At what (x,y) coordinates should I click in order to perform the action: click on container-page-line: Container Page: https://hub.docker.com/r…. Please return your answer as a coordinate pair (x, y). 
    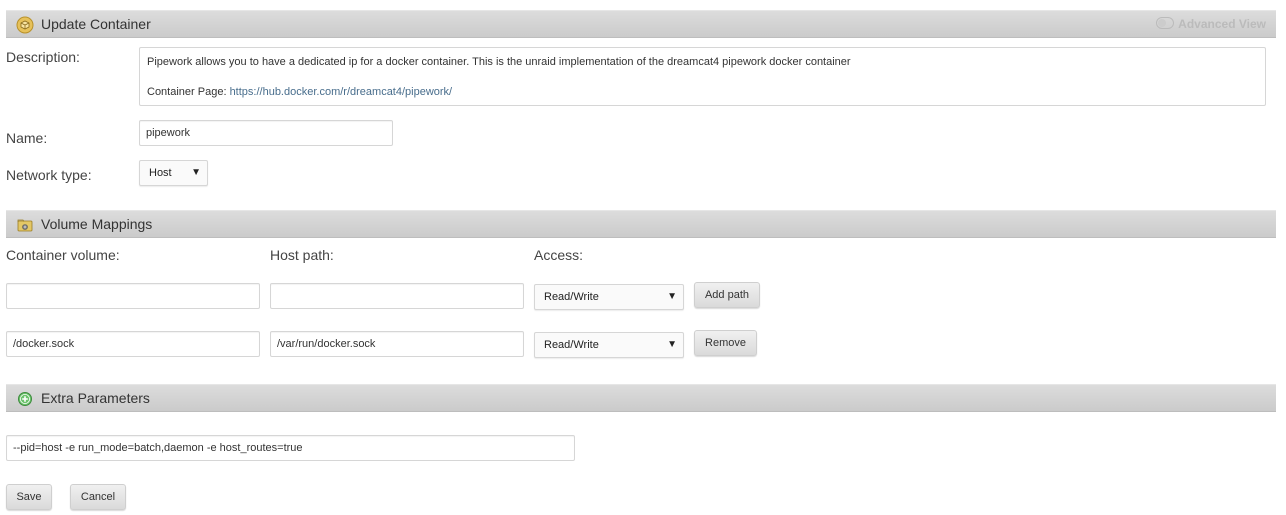
    Looking at the image, I should click on (299, 92).